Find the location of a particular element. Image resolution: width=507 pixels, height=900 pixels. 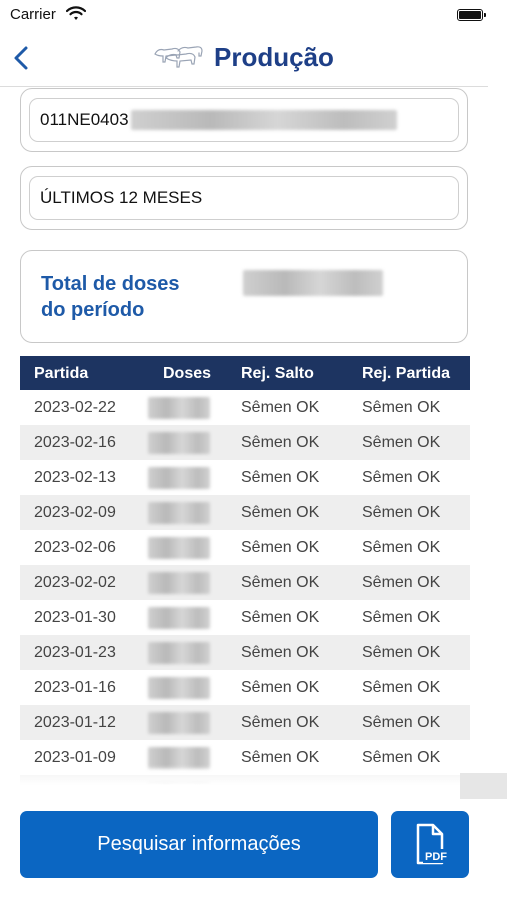

table-row: 2023-02-09 Sêmen OK Sêmen OK is located at coordinates (245, 512).